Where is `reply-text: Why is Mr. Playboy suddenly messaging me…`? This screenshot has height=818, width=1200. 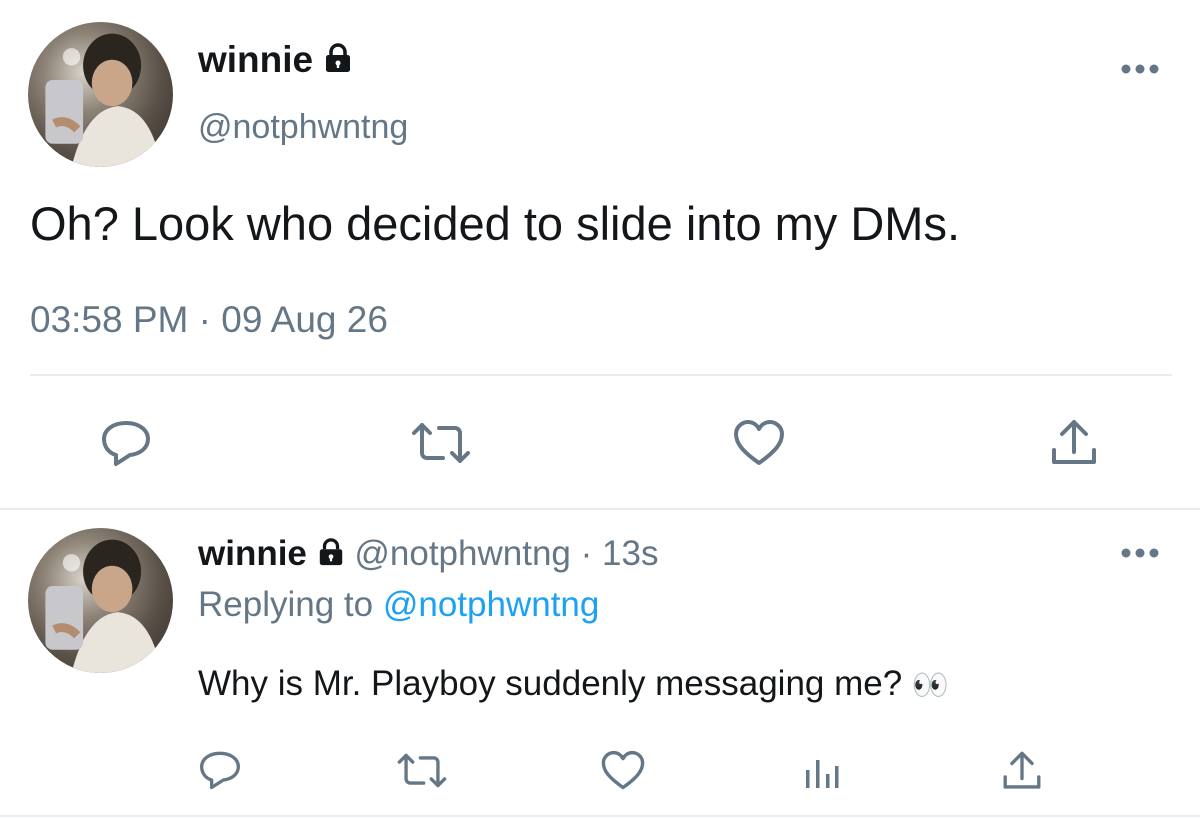
reply-text: Why is Mr. Playboy suddenly messaging me… is located at coordinates (550, 683).